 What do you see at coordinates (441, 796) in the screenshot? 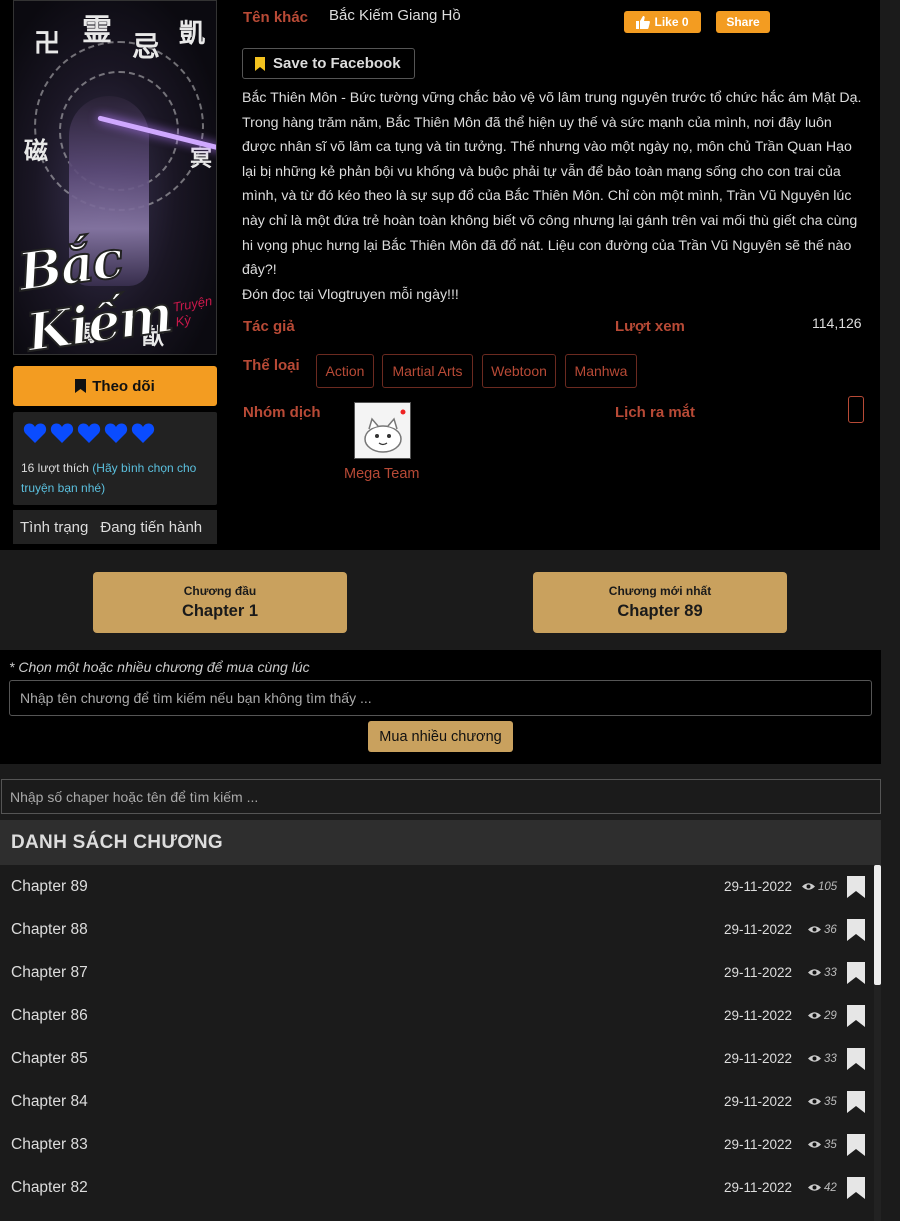
I see `chapter-search-input` at bounding box center [441, 796].